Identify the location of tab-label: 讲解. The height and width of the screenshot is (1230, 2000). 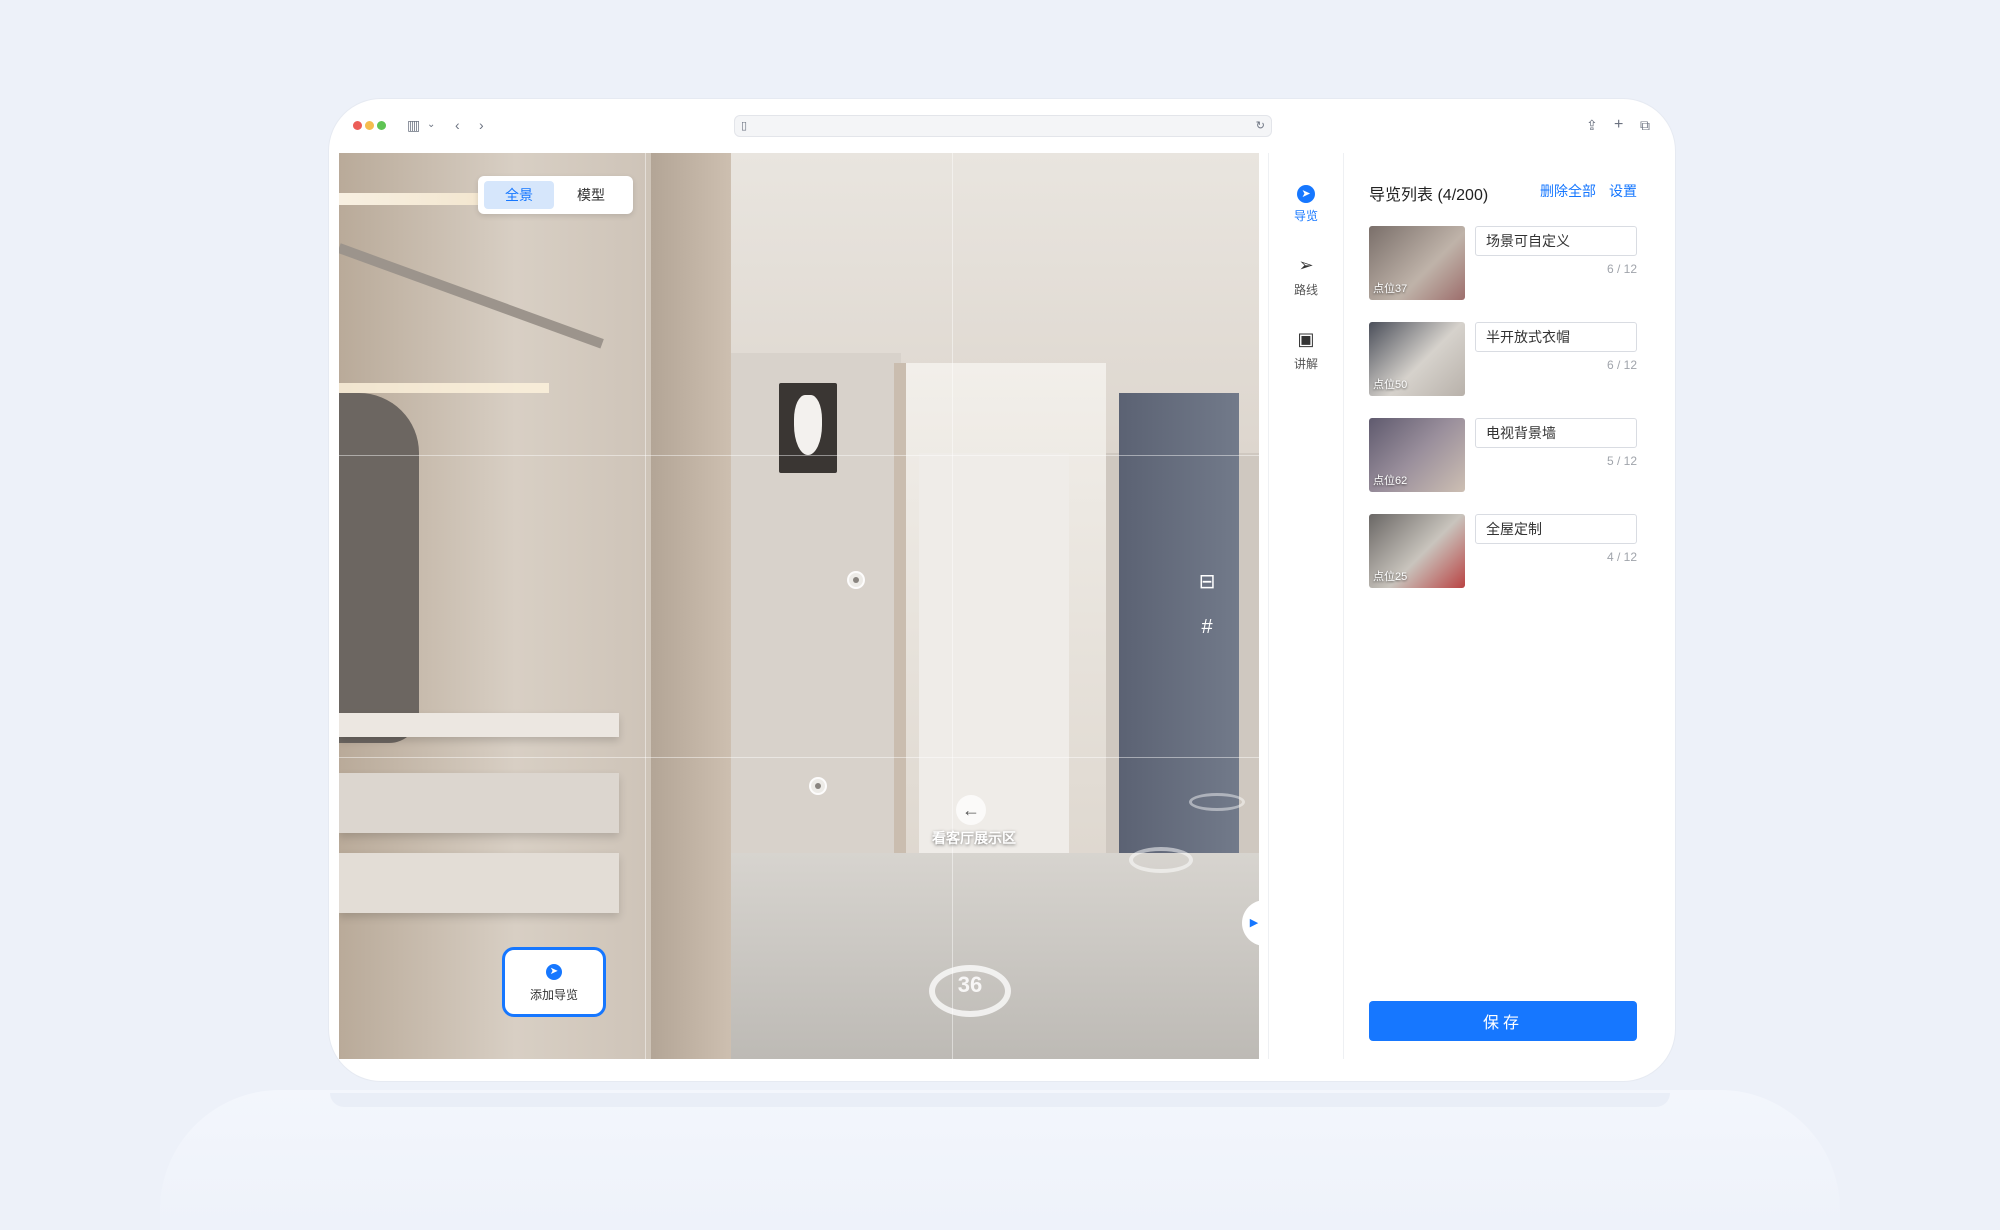
(1305, 364).